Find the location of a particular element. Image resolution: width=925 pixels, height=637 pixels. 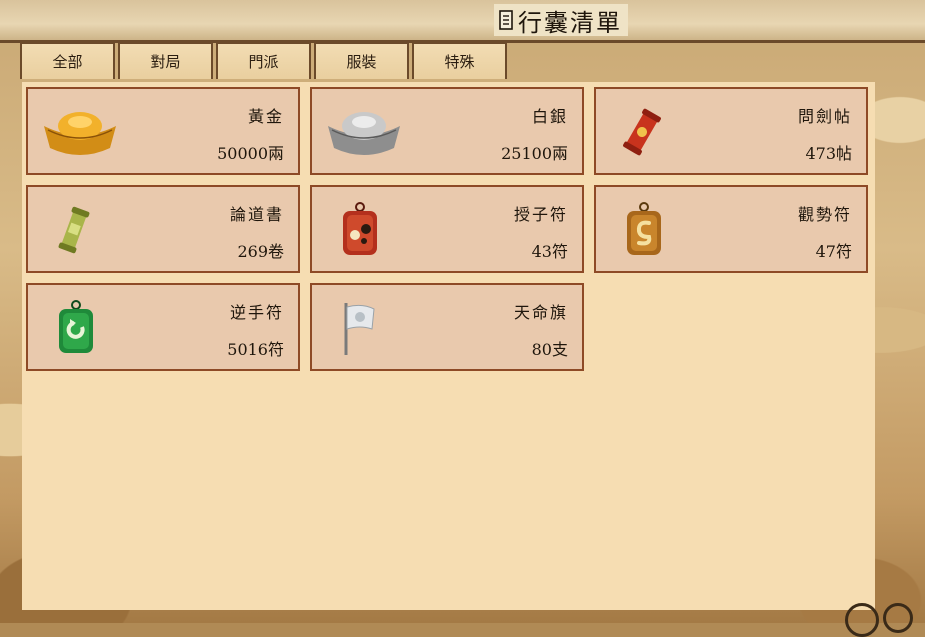

green-talisman-icon is located at coordinates (76, 328).